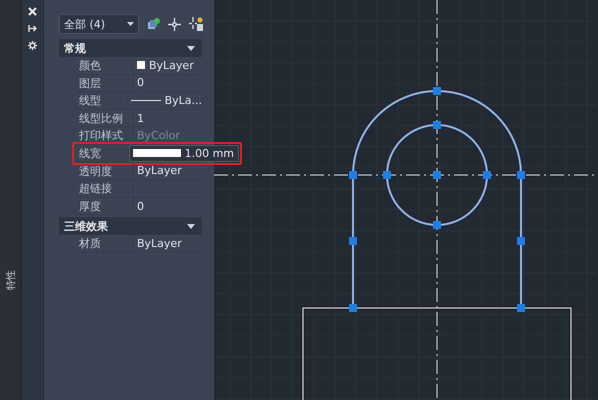 Image resolution: width=598 pixels, height=400 pixels. What do you see at coordinates (104, 135) in the screenshot?
I see `property-label: 打印样式` at bounding box center [104, 135].